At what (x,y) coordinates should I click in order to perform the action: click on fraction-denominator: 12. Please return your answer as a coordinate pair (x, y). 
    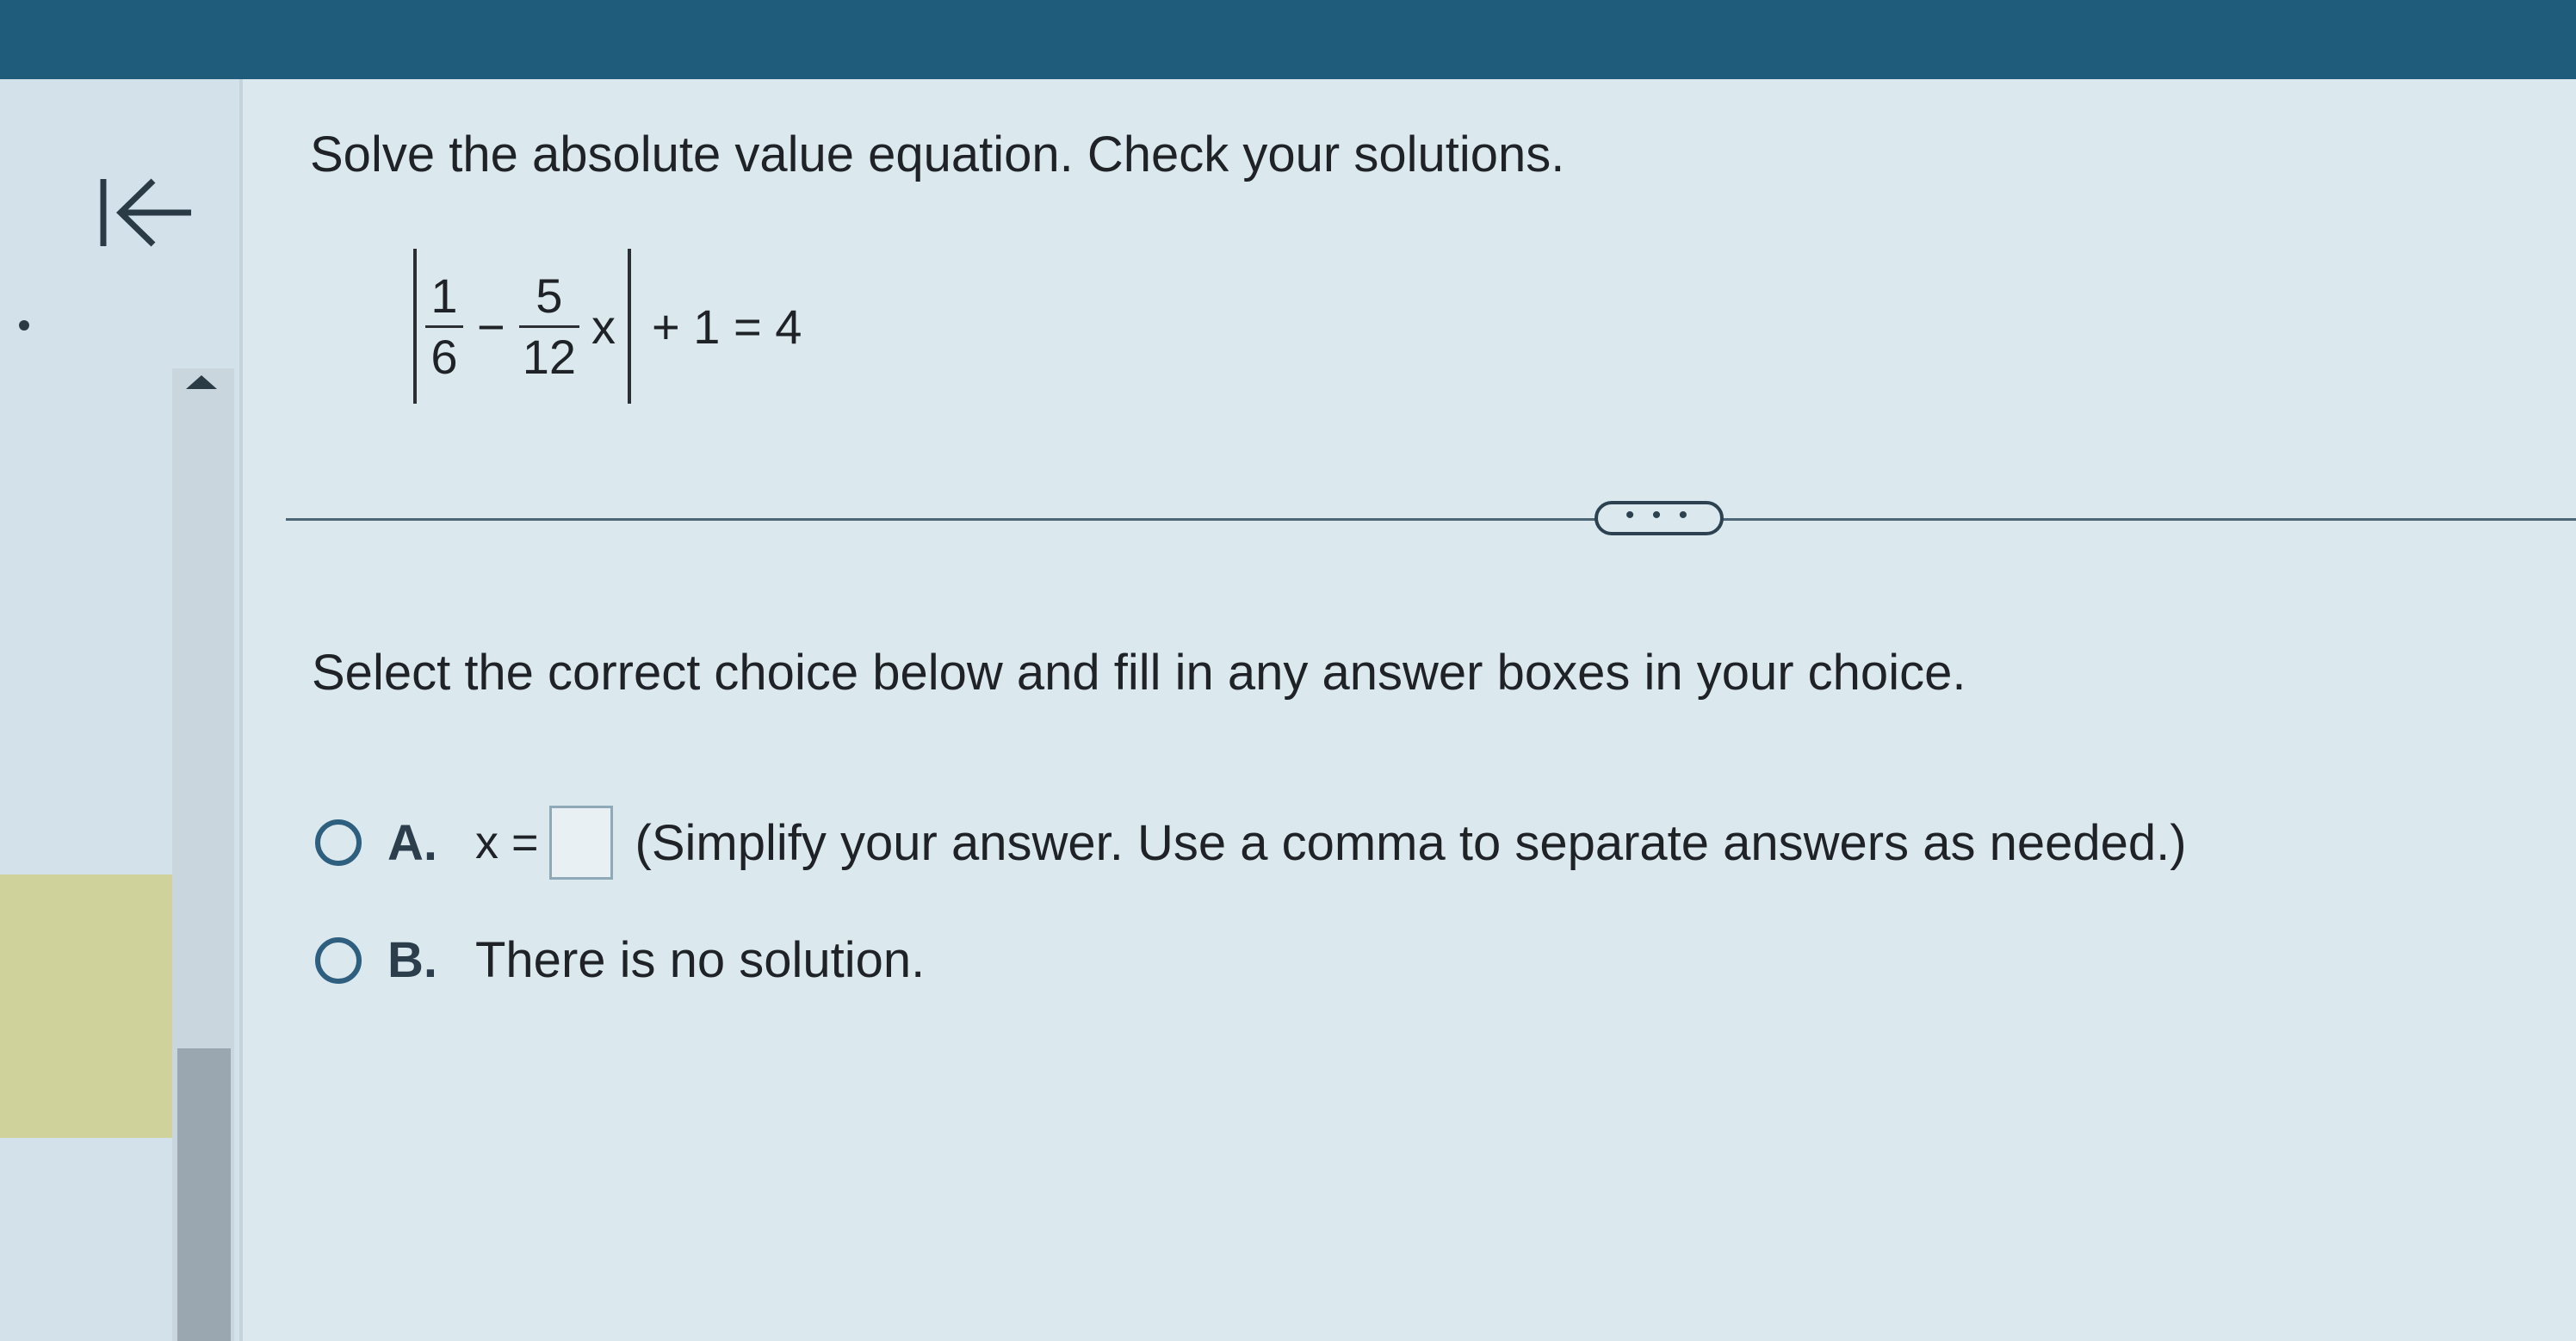
    Looking at the image, I should click on (549, 356).